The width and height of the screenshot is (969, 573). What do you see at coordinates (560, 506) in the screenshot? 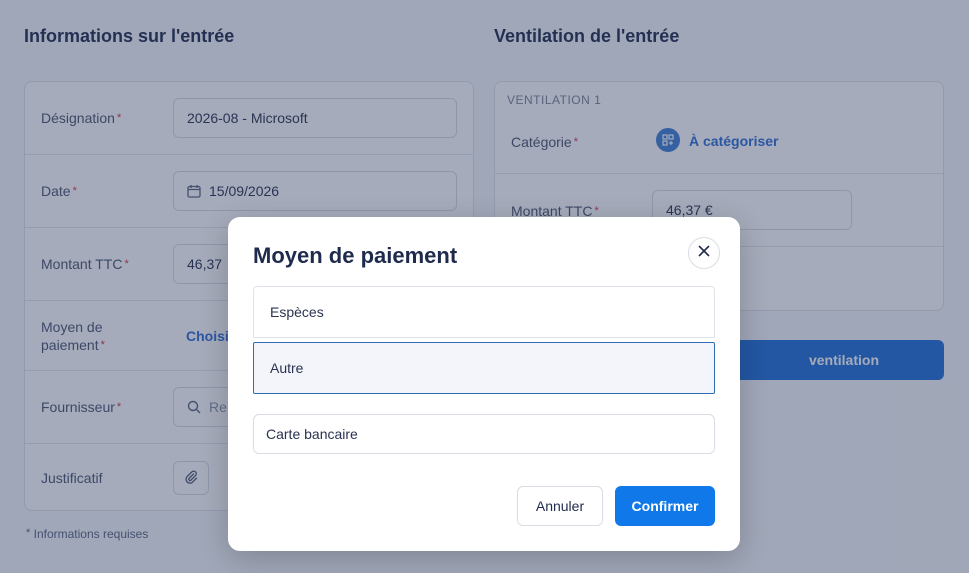
I see `cancel-button: Annuler` at bounding box center [560, 506].